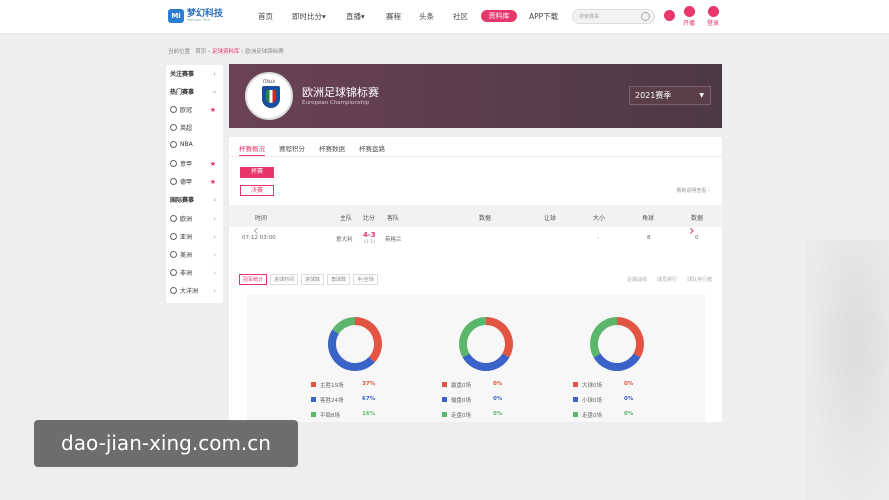 The width and height of the screenshot is (889, 500). What do you see at coordinates (339, 279) in the screenshot?
I see `stat-tab-corners: 角球数` at bounding box center [339, 279].